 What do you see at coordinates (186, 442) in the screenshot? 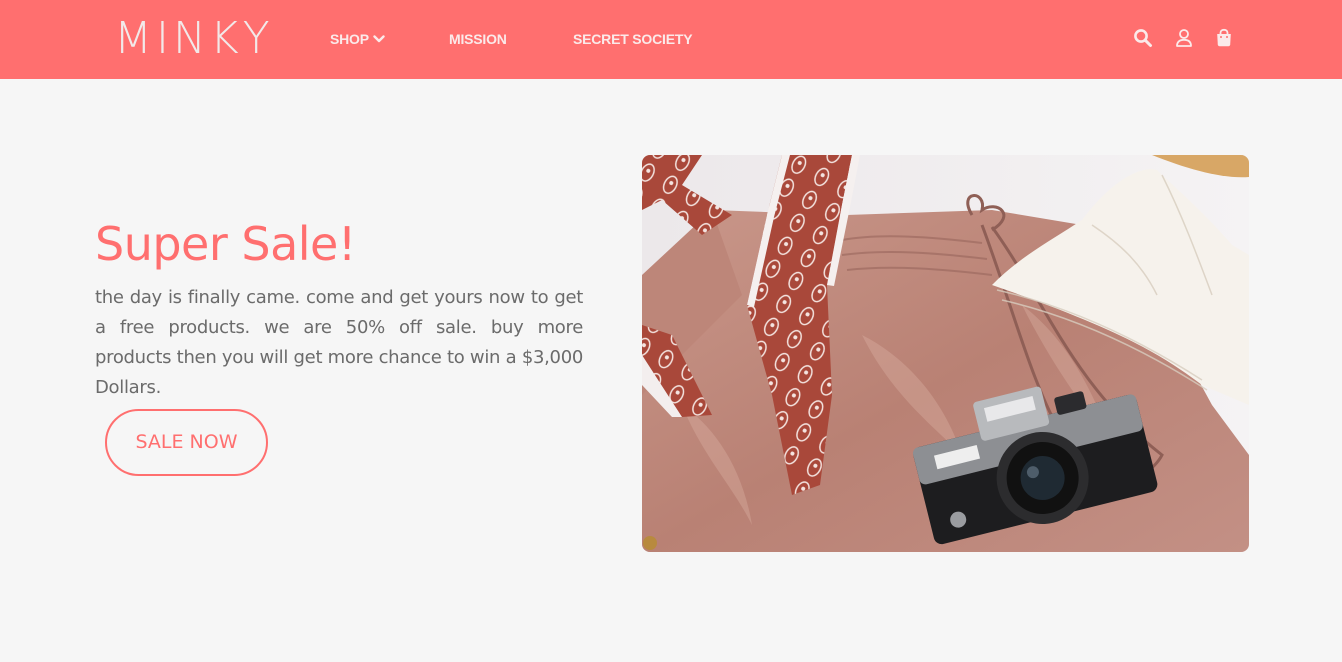
I see `sale-now-button: SALE NOW` at bounding box center [186, 442].